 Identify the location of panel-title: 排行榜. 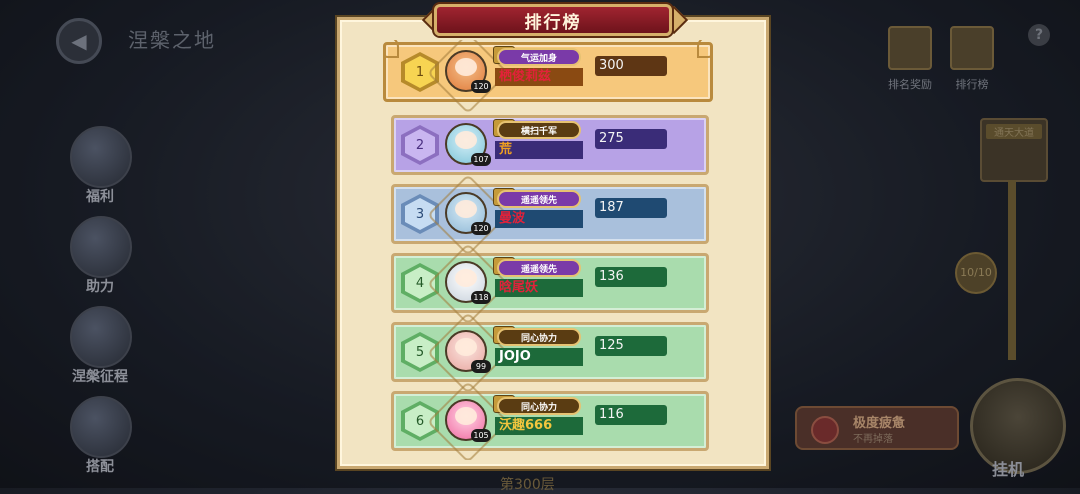
(553, 22).